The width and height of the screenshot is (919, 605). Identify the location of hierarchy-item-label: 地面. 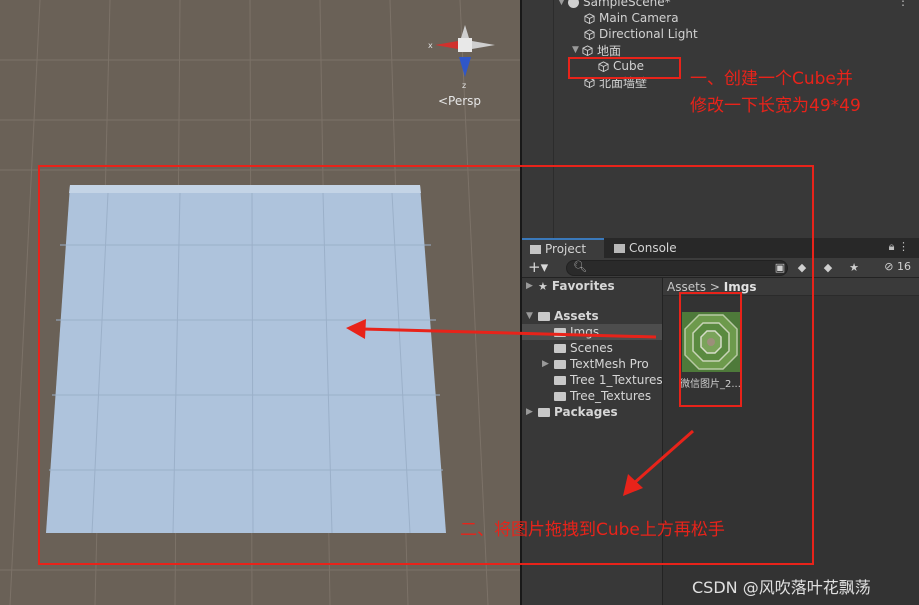
(609, 50).